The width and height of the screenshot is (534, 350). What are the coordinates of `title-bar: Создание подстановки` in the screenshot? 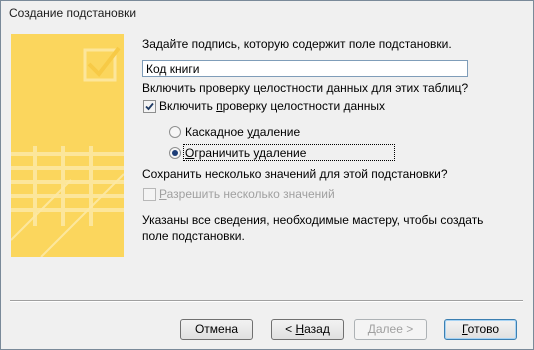 It's located at (267, 13).